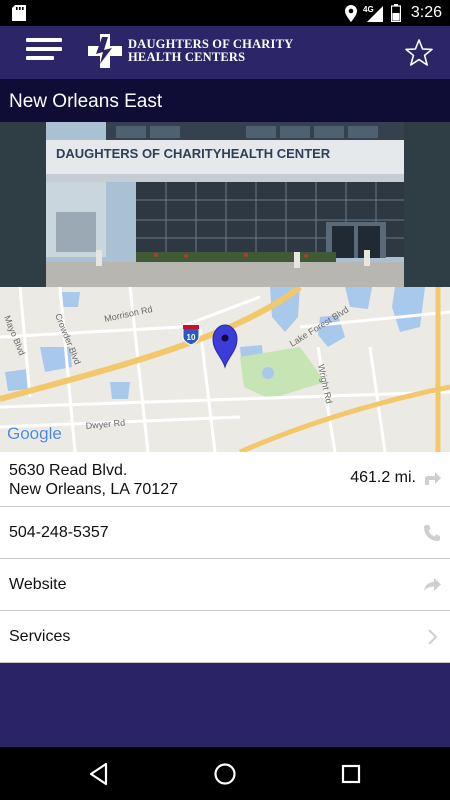  Describe the element at coordinates (225, 706) in the screenshot. I see `empty-area` at that location.